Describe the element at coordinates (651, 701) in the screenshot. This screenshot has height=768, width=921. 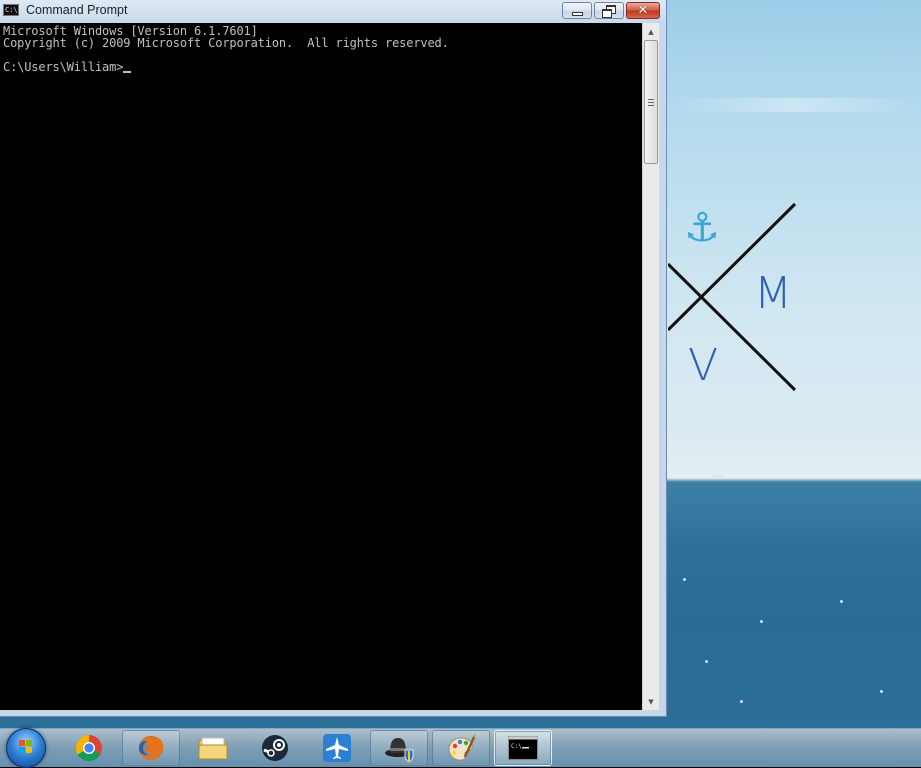
I see `scroll-down-arrow-icon: ▼` at that location.